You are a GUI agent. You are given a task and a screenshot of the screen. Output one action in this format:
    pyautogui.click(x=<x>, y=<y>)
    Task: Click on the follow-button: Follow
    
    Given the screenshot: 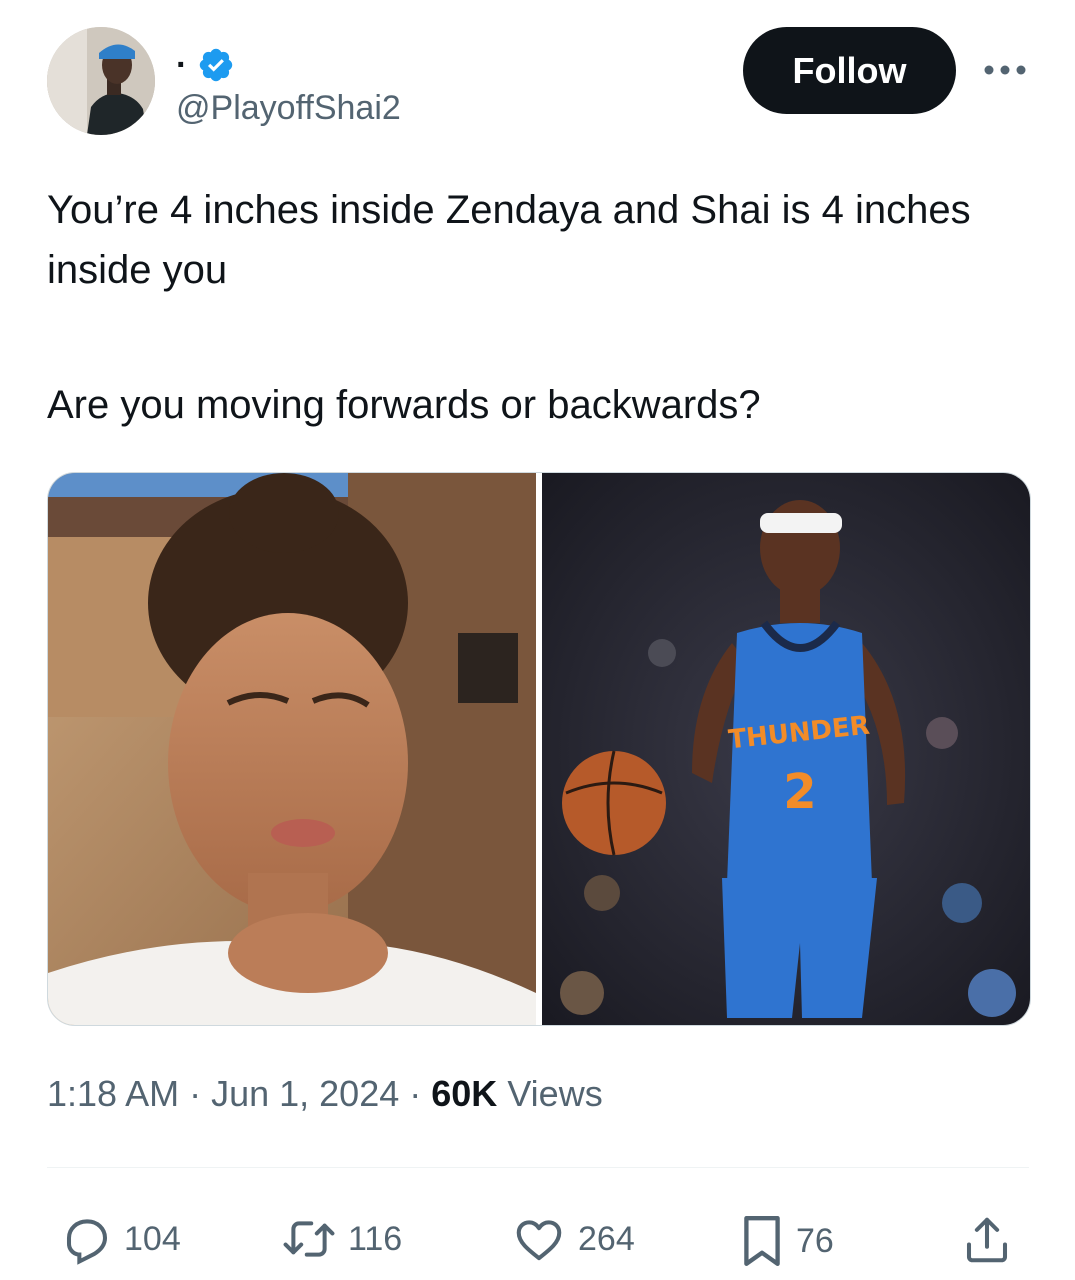 What is the action you would take?
    pyautogui.click(x=849, y=70)
    